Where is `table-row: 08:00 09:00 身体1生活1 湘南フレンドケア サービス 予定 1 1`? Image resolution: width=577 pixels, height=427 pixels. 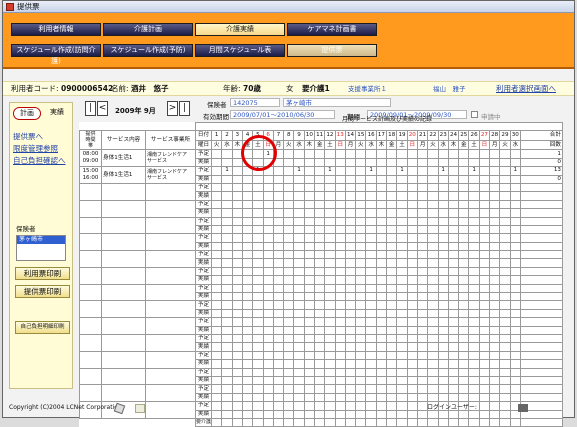
table-row: 08:00 09:00 身体1生活1 湘南フレンドケア サービス 予定 1 1 is located at coordinates (321, 158).